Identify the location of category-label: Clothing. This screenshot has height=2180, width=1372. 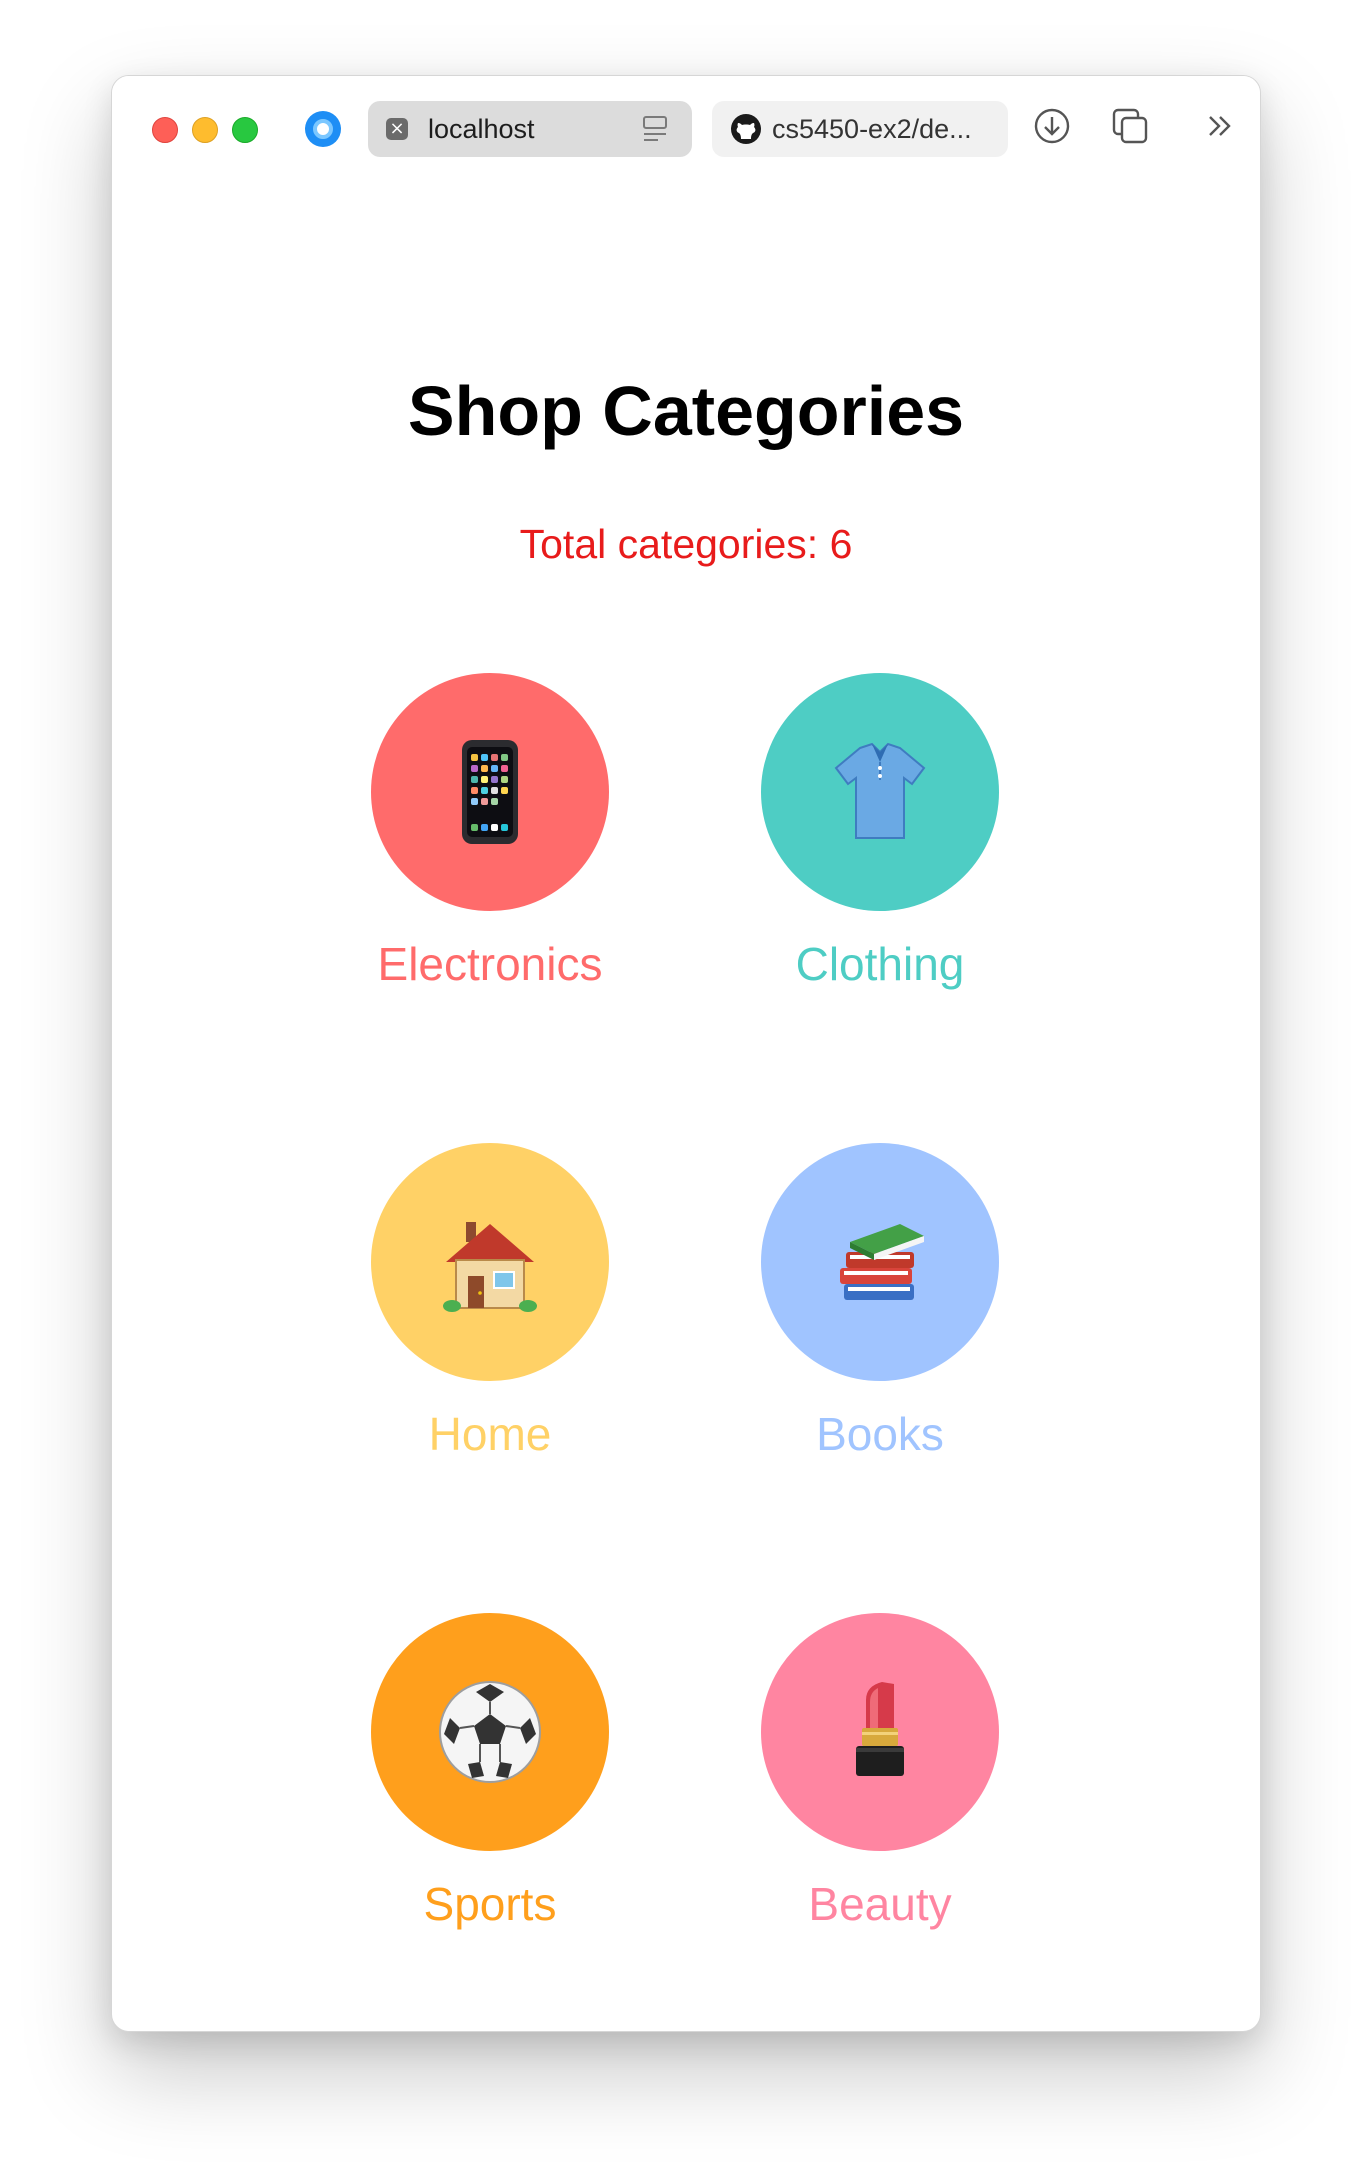
(880, 964).